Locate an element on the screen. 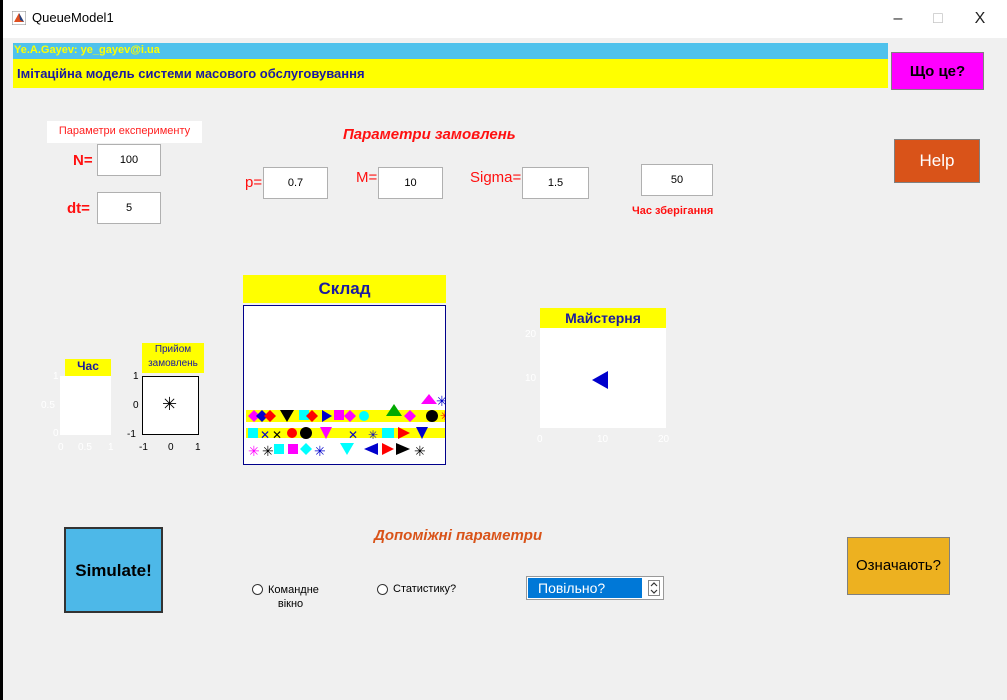  workshop-y-tick: 10 is located at coordinates (531, 378).